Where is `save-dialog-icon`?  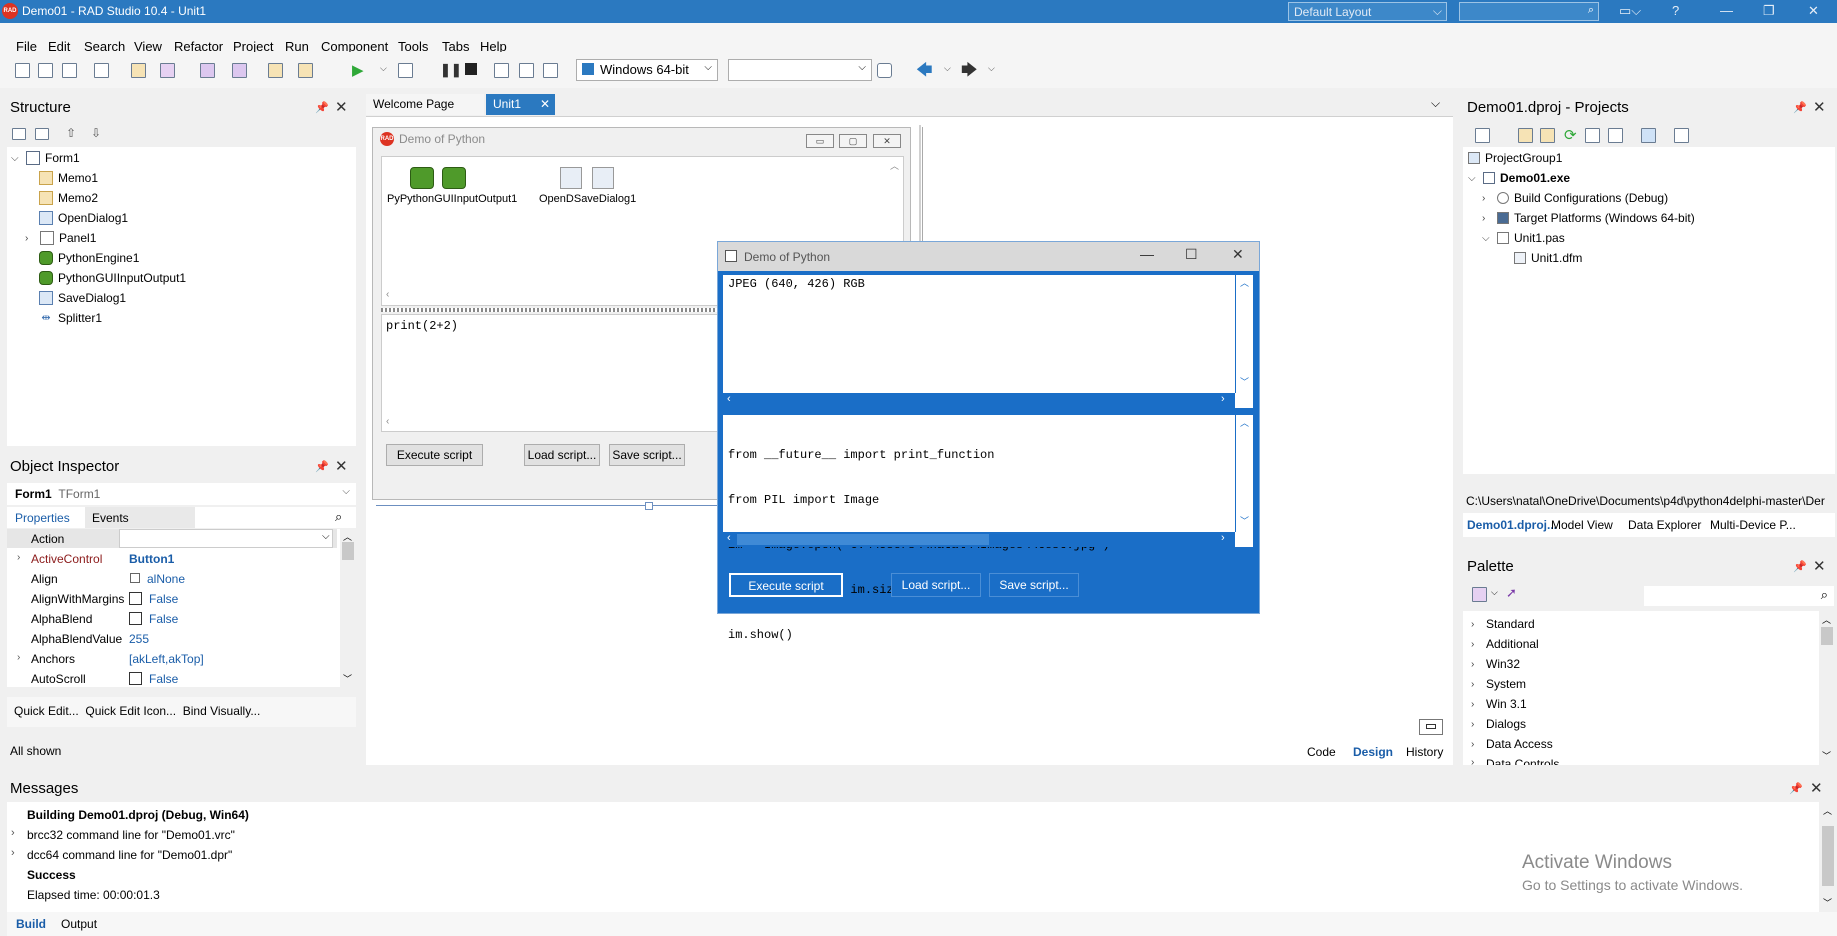 save-dialog-icon is located at coordinates (603, 178).